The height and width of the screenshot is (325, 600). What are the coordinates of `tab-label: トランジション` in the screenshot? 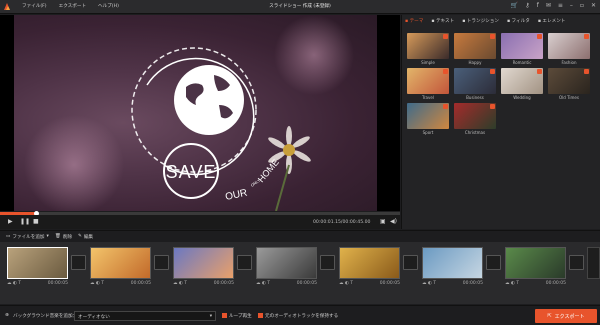 It's located at (482, 21).